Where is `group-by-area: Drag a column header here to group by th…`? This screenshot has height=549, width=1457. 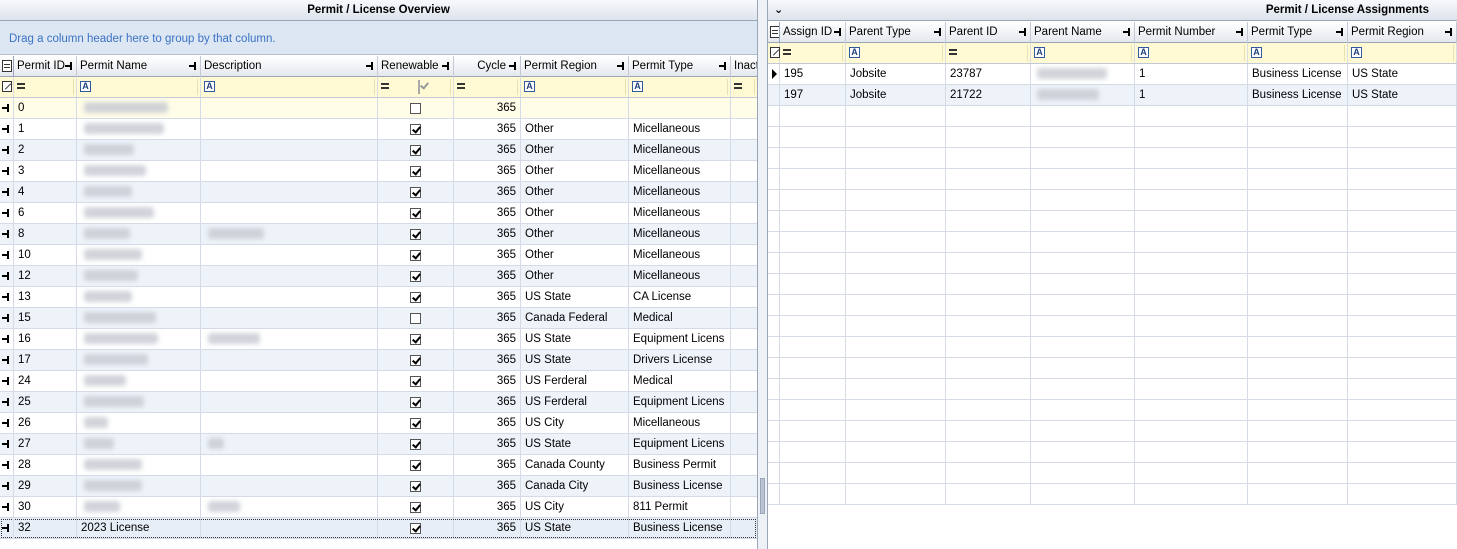 group-by-area: Drag a column header here to group by th… is located at coordinates (378, 38).